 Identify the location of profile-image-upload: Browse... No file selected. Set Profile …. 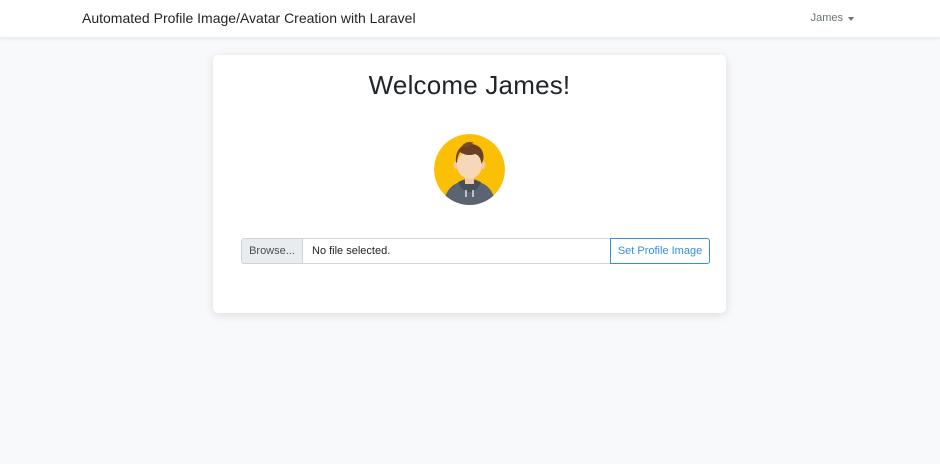
(475, 251).